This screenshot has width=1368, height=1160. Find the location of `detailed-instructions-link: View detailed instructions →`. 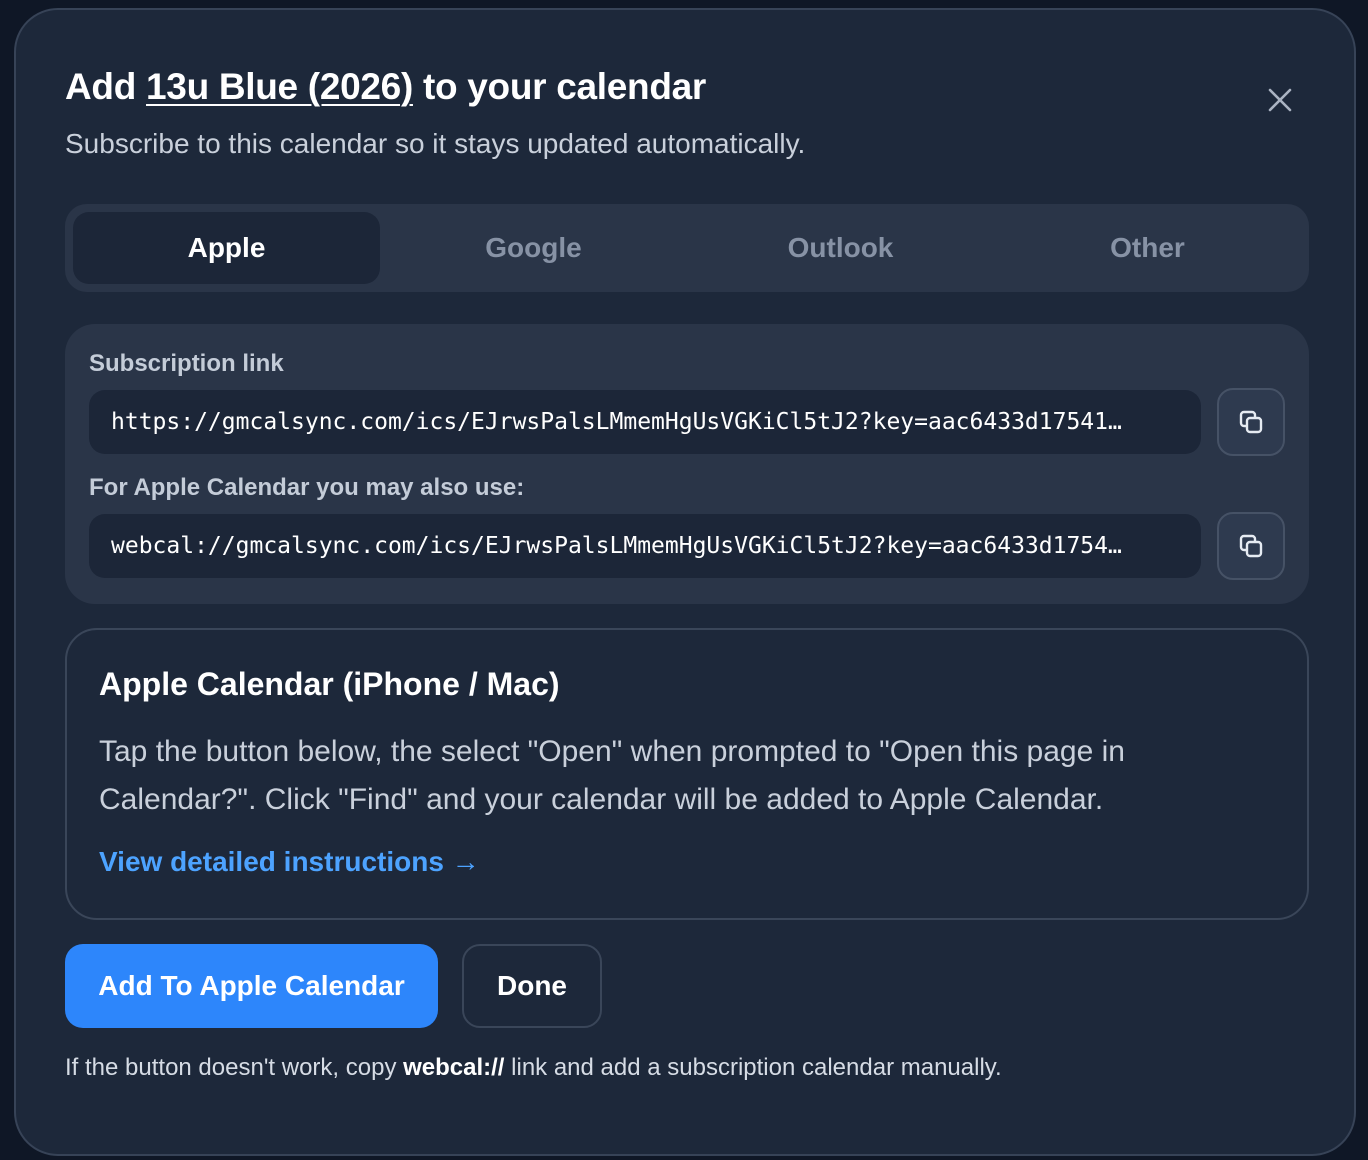

detailed-instructions-link: View detailed instructions → is located at coordinates (289, 862).